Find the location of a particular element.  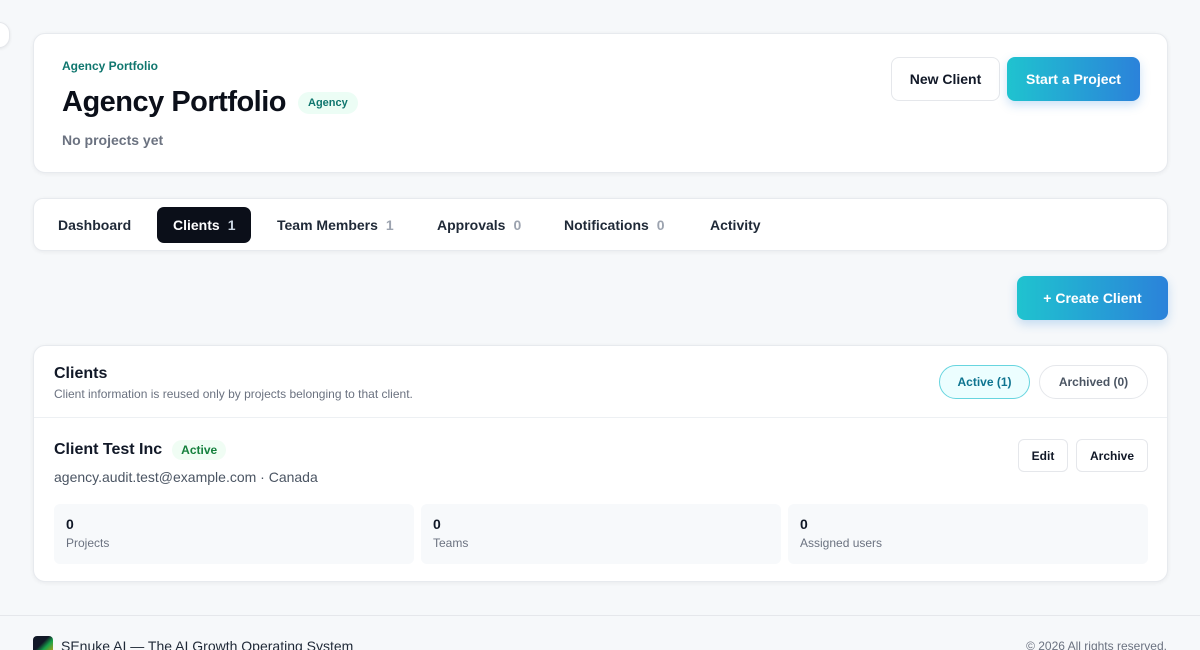

tab-team-members: Team Members 1 is located at coordinates (335, 225).